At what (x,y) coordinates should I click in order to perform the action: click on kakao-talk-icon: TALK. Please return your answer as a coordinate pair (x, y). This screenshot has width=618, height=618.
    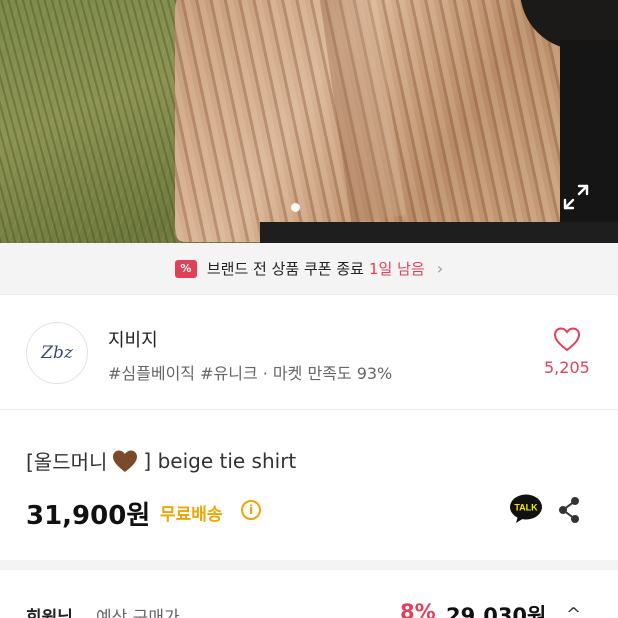
    Looking at the image, I should click on (526, 509).